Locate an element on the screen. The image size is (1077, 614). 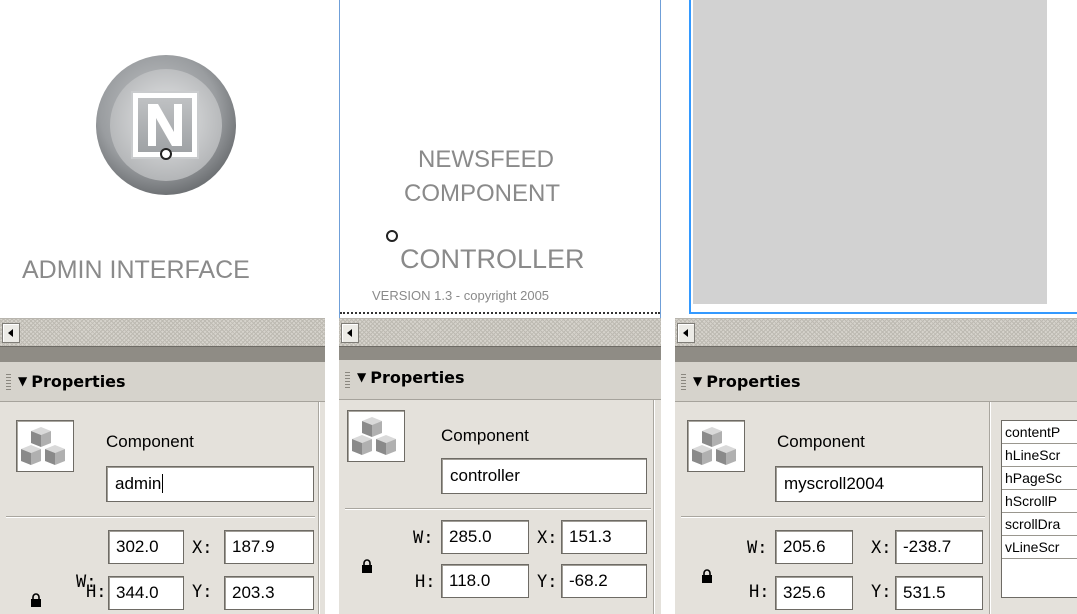
height-input: 325.6 is located at coordinates (814, 593).